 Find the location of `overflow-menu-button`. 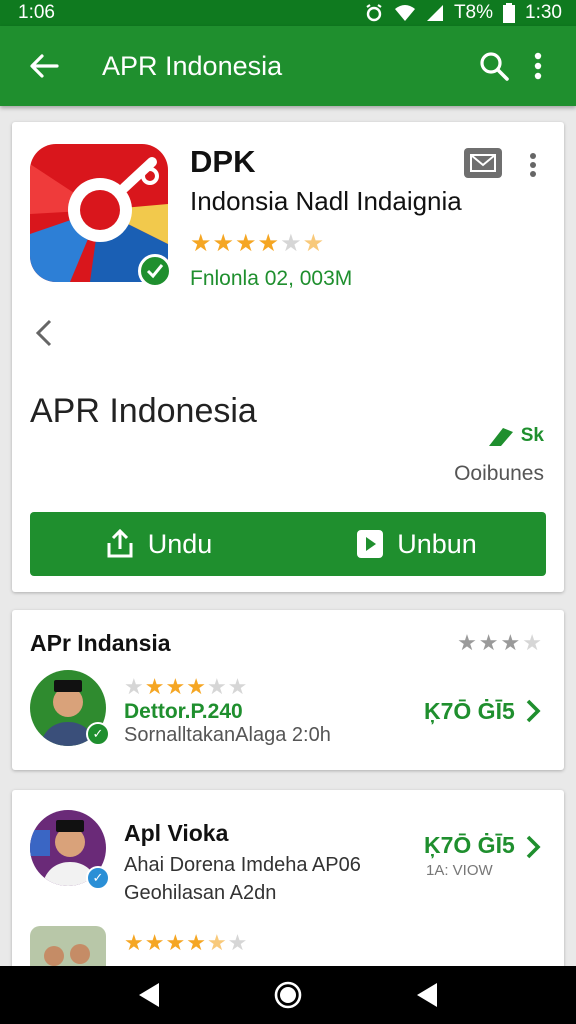

overflow-menu-button is located at coordinates (538, 66).